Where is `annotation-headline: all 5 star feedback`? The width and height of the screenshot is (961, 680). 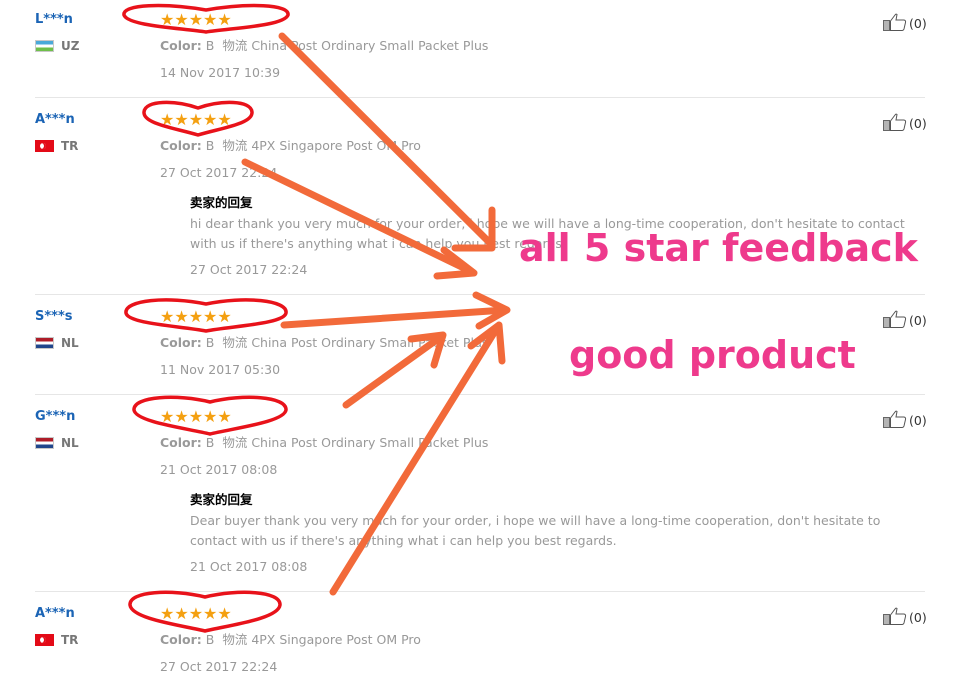 annotation-headline: all 5 star feedback is located at coordinates (718, 248).